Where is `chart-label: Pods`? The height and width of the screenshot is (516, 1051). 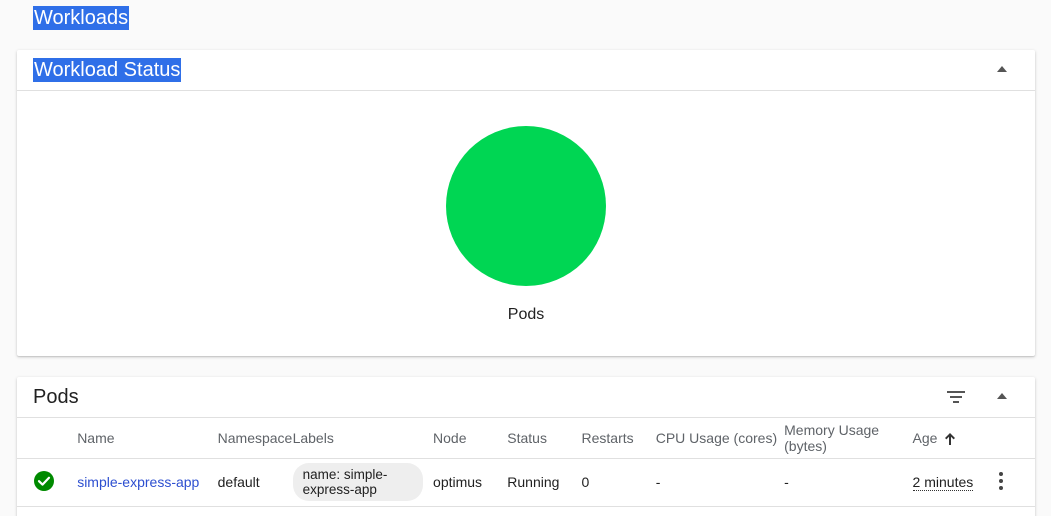
chart-label: Pods is located at coordinates (526, 314).